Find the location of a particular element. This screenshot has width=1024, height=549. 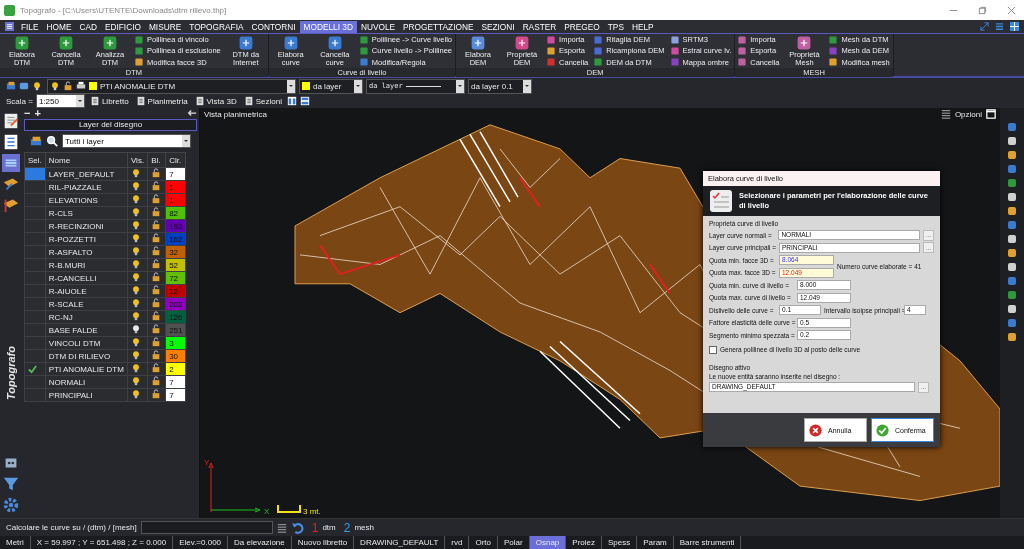

options-label: Opzioni is located at coordinates (968, 114).